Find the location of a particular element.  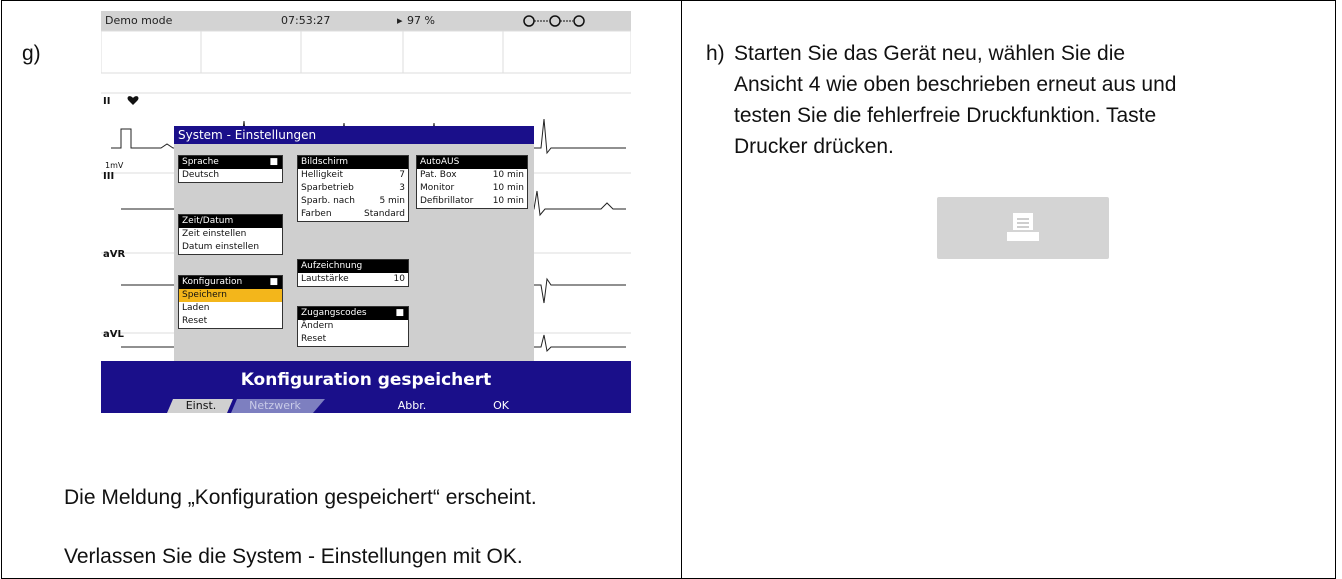

dialog-title: System - Einstellungen is located at coordinates (354, 135).